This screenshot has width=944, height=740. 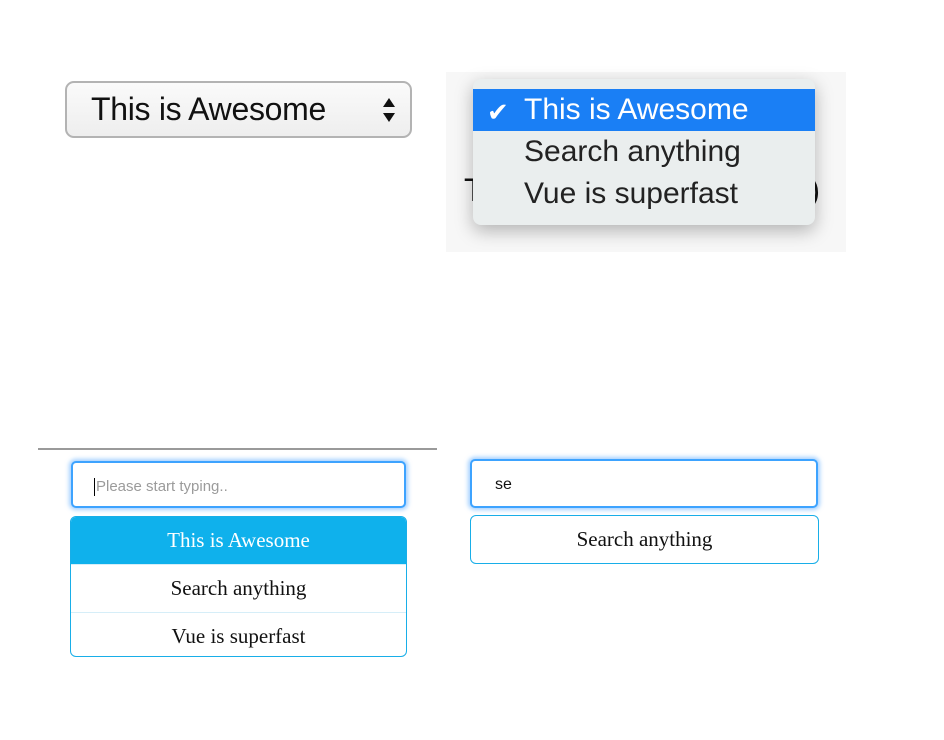 I want to click on native-option: Vue is superfast, so click(x=644, y=194).